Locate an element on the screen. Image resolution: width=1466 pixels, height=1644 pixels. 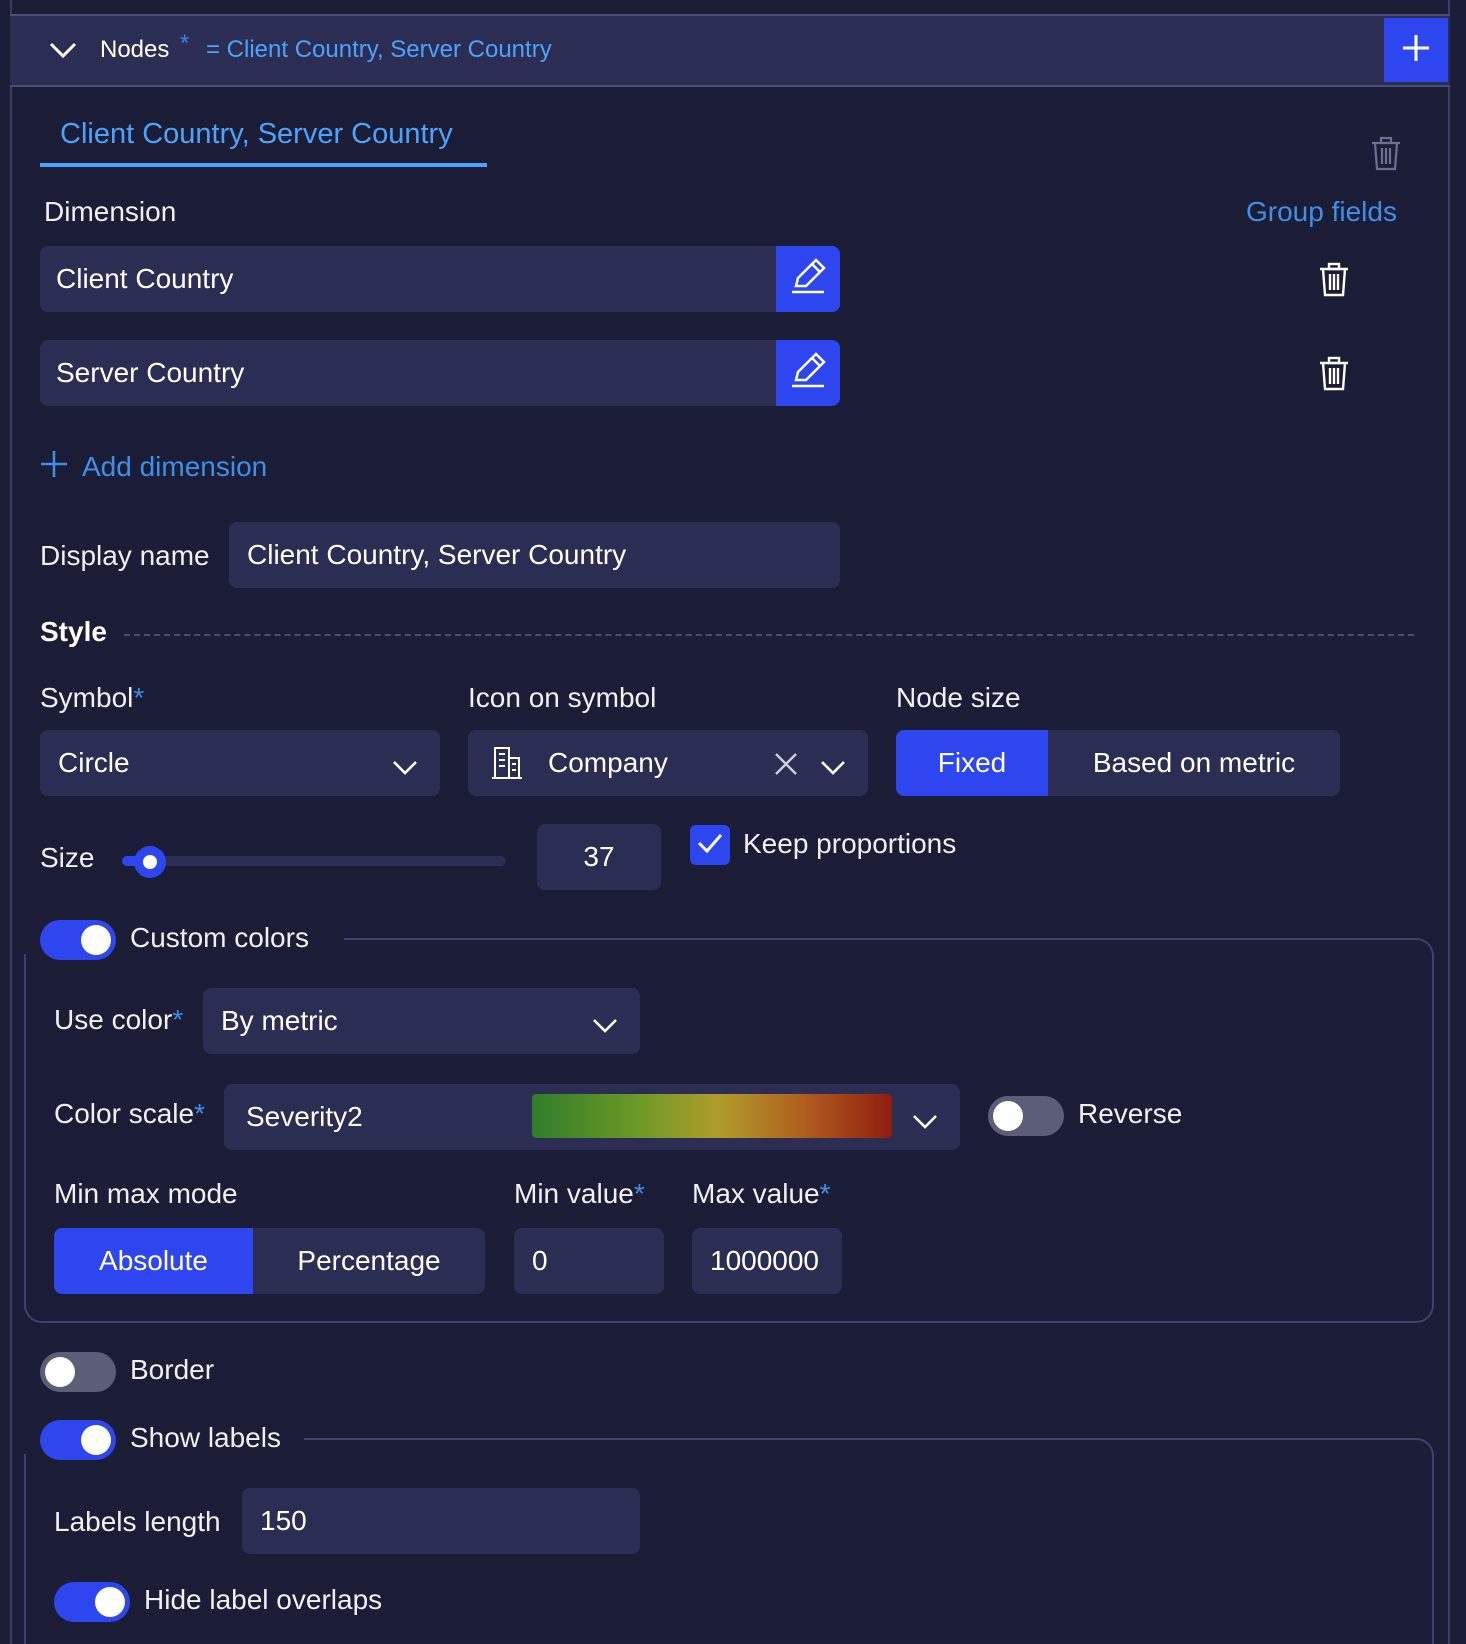
dimension-field-client-country: Client Country is located at coordinates (440, 279).